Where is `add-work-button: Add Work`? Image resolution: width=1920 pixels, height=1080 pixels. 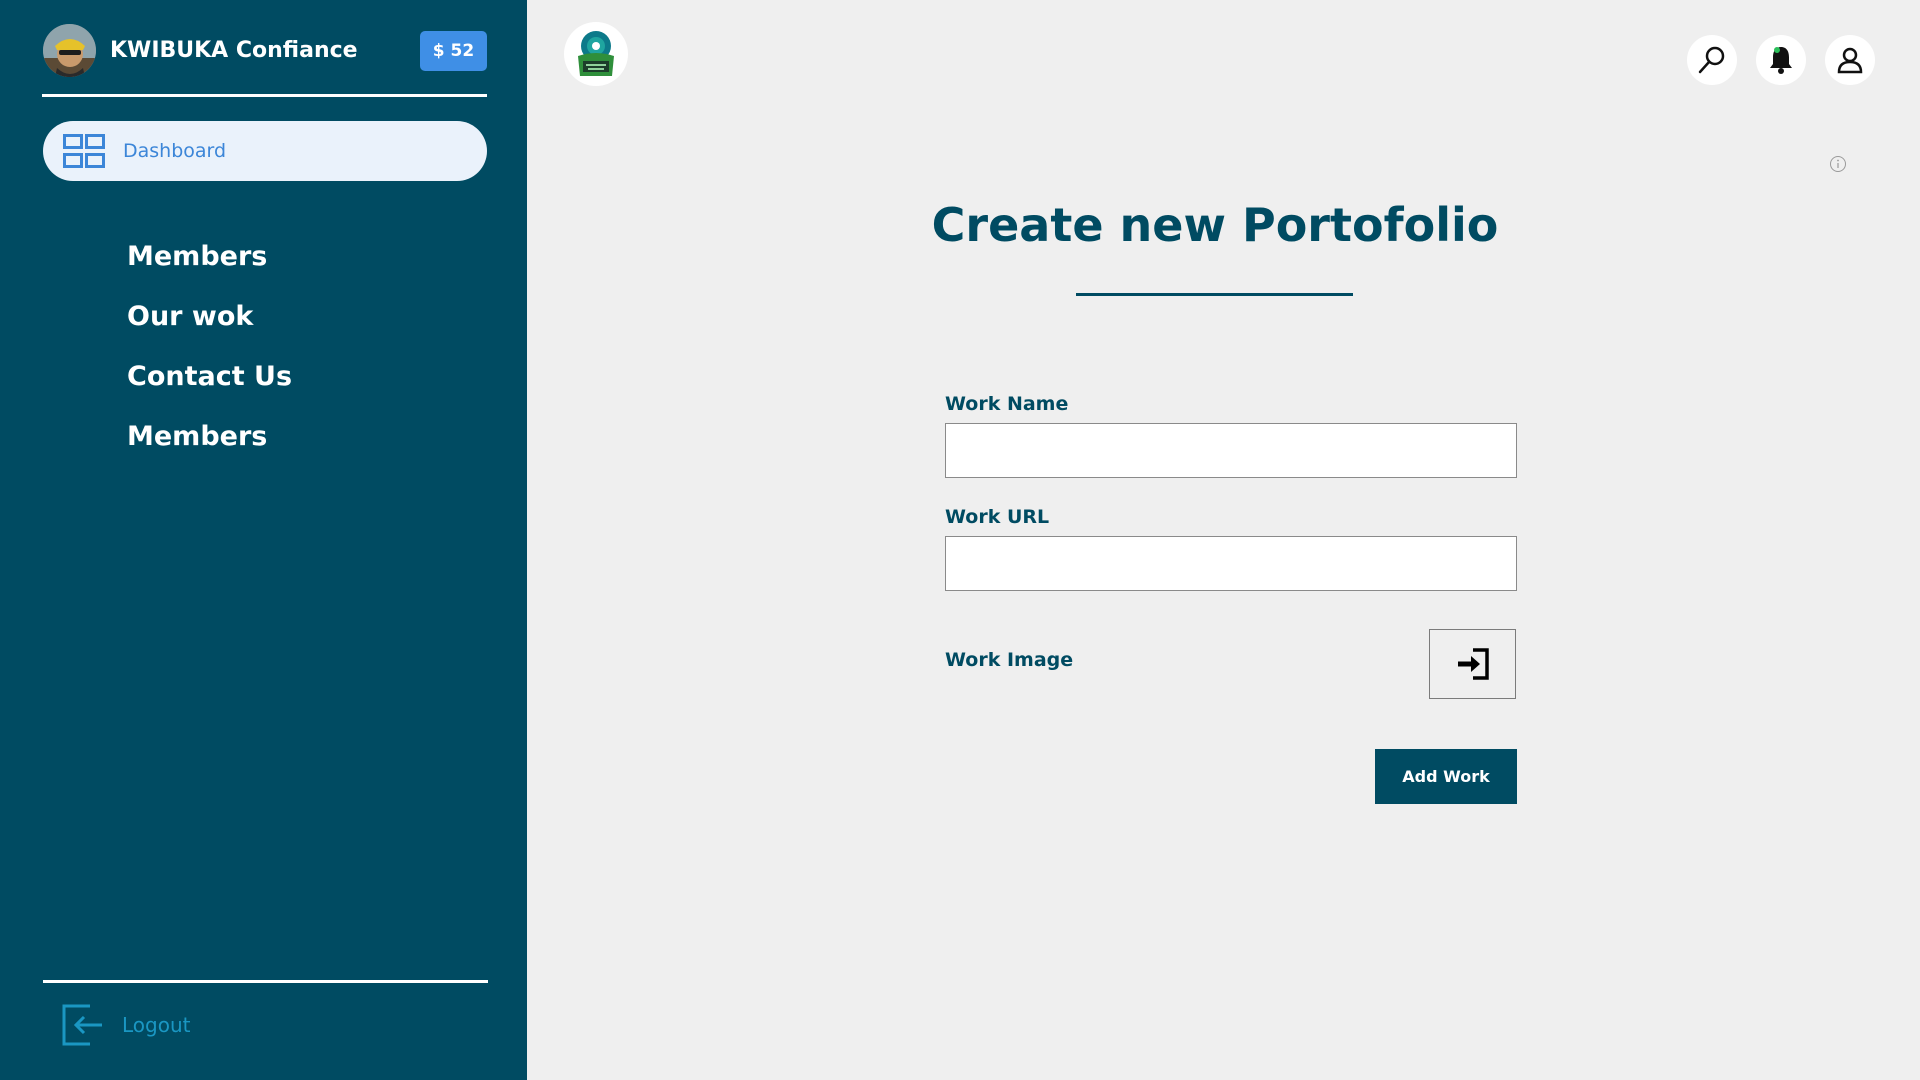
add-work-button: Add Work is located at coordinates (1446, 776).